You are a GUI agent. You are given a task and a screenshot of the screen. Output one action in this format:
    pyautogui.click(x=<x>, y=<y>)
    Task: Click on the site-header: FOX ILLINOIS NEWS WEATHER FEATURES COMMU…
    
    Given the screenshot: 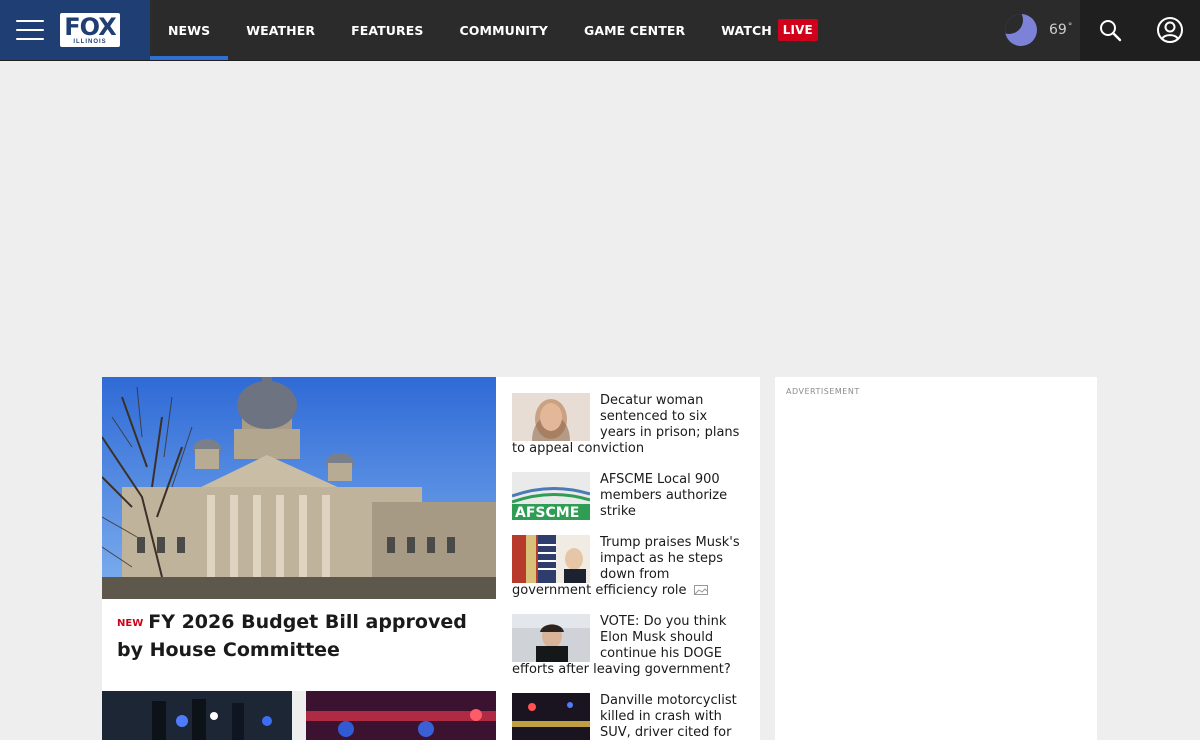 What is the action you would take?
    pyautogui.click(x=600, y=30)
    